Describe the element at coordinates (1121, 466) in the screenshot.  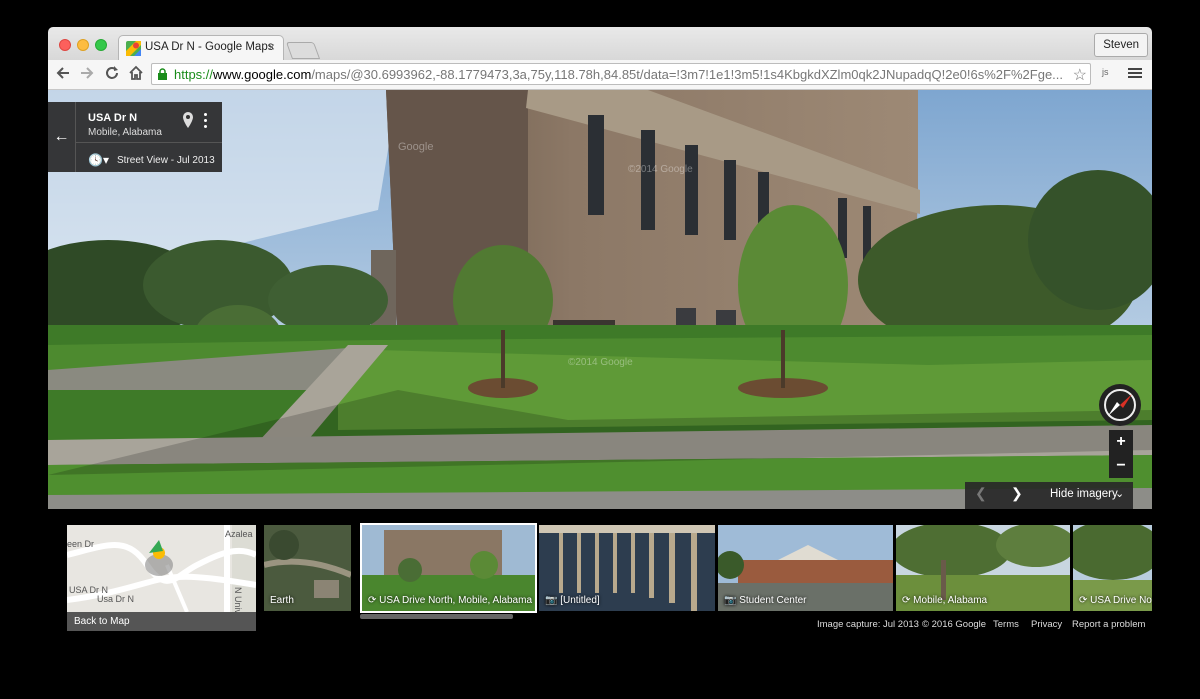
I see `zoom-out-button: −` at that location.